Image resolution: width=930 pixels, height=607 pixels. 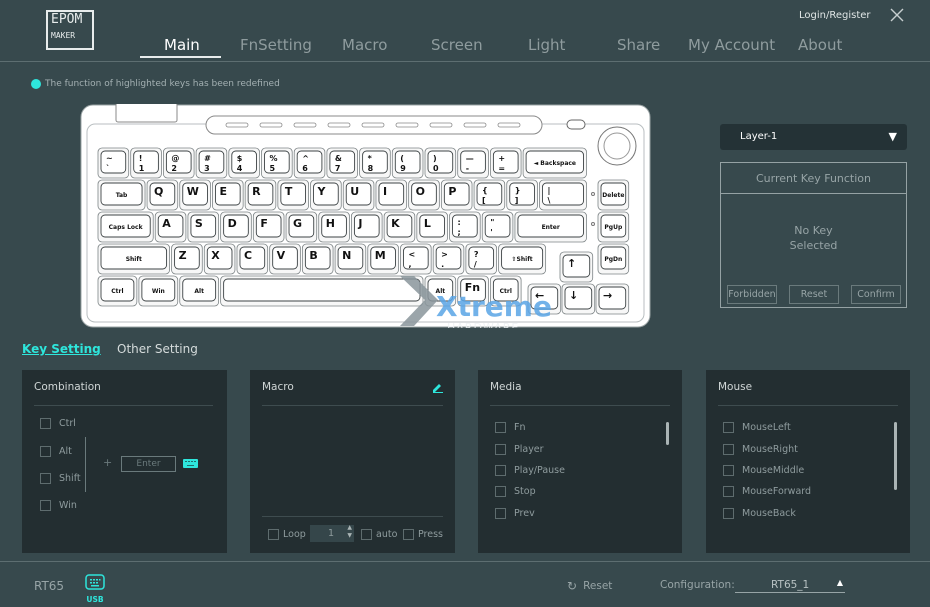 I want to click on tab-about: About, so click(x=820, y=45).